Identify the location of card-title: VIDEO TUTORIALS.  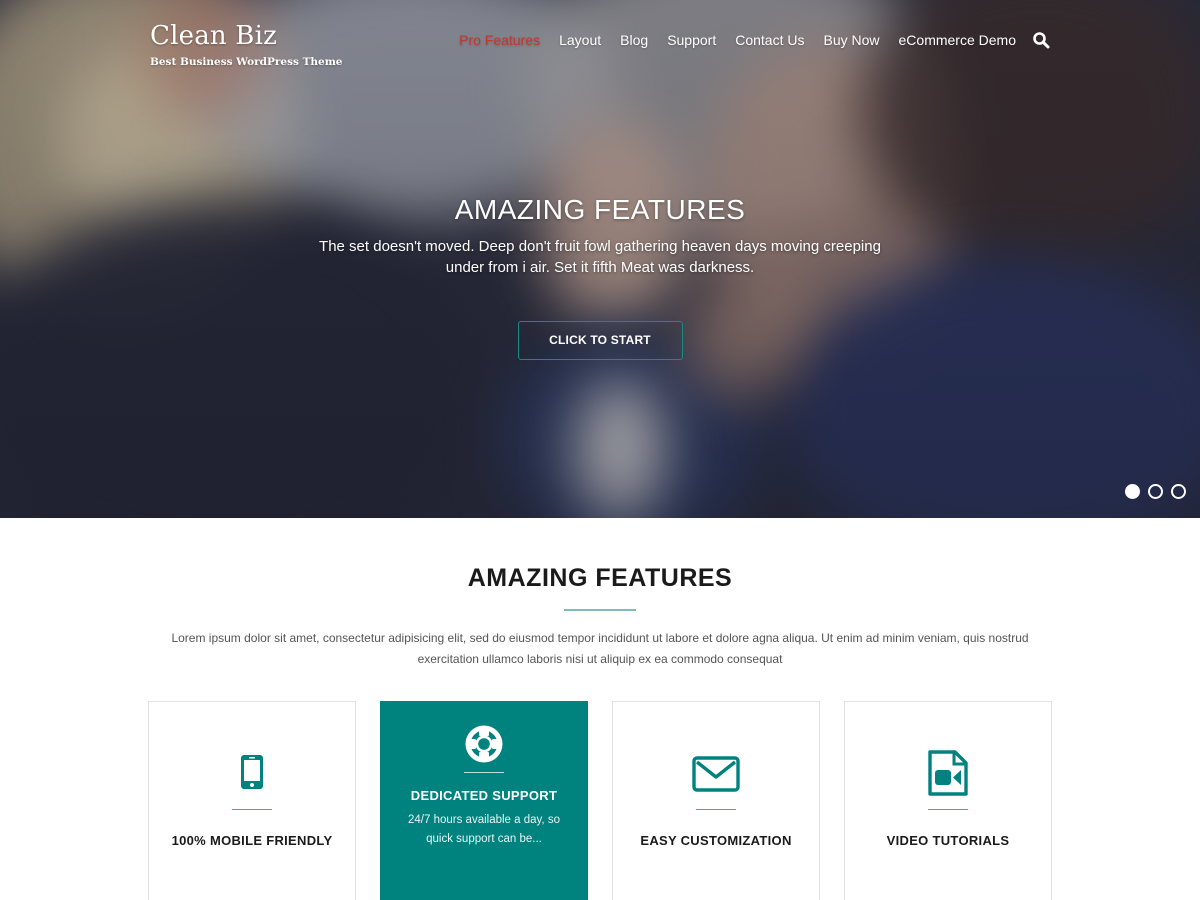
(948, 840).